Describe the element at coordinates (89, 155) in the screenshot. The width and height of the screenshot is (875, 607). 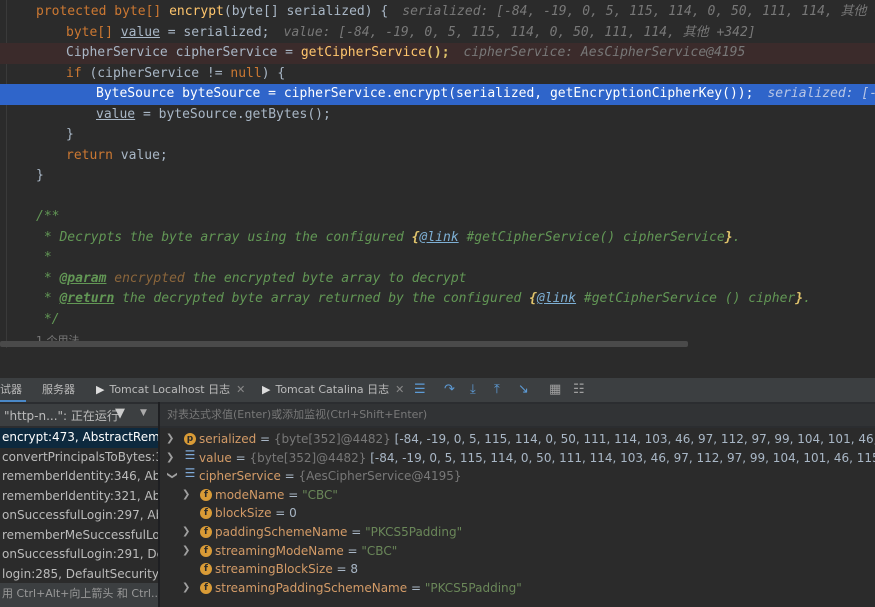
I see `keyword: return` at that location.